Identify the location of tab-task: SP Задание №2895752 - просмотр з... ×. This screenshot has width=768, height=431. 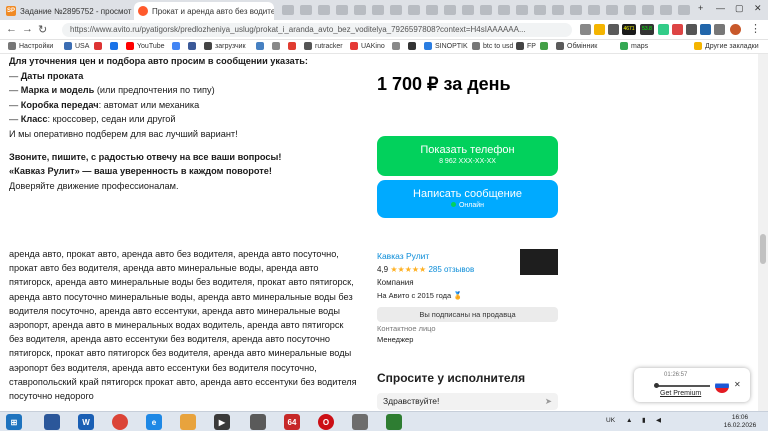
(67, 11).